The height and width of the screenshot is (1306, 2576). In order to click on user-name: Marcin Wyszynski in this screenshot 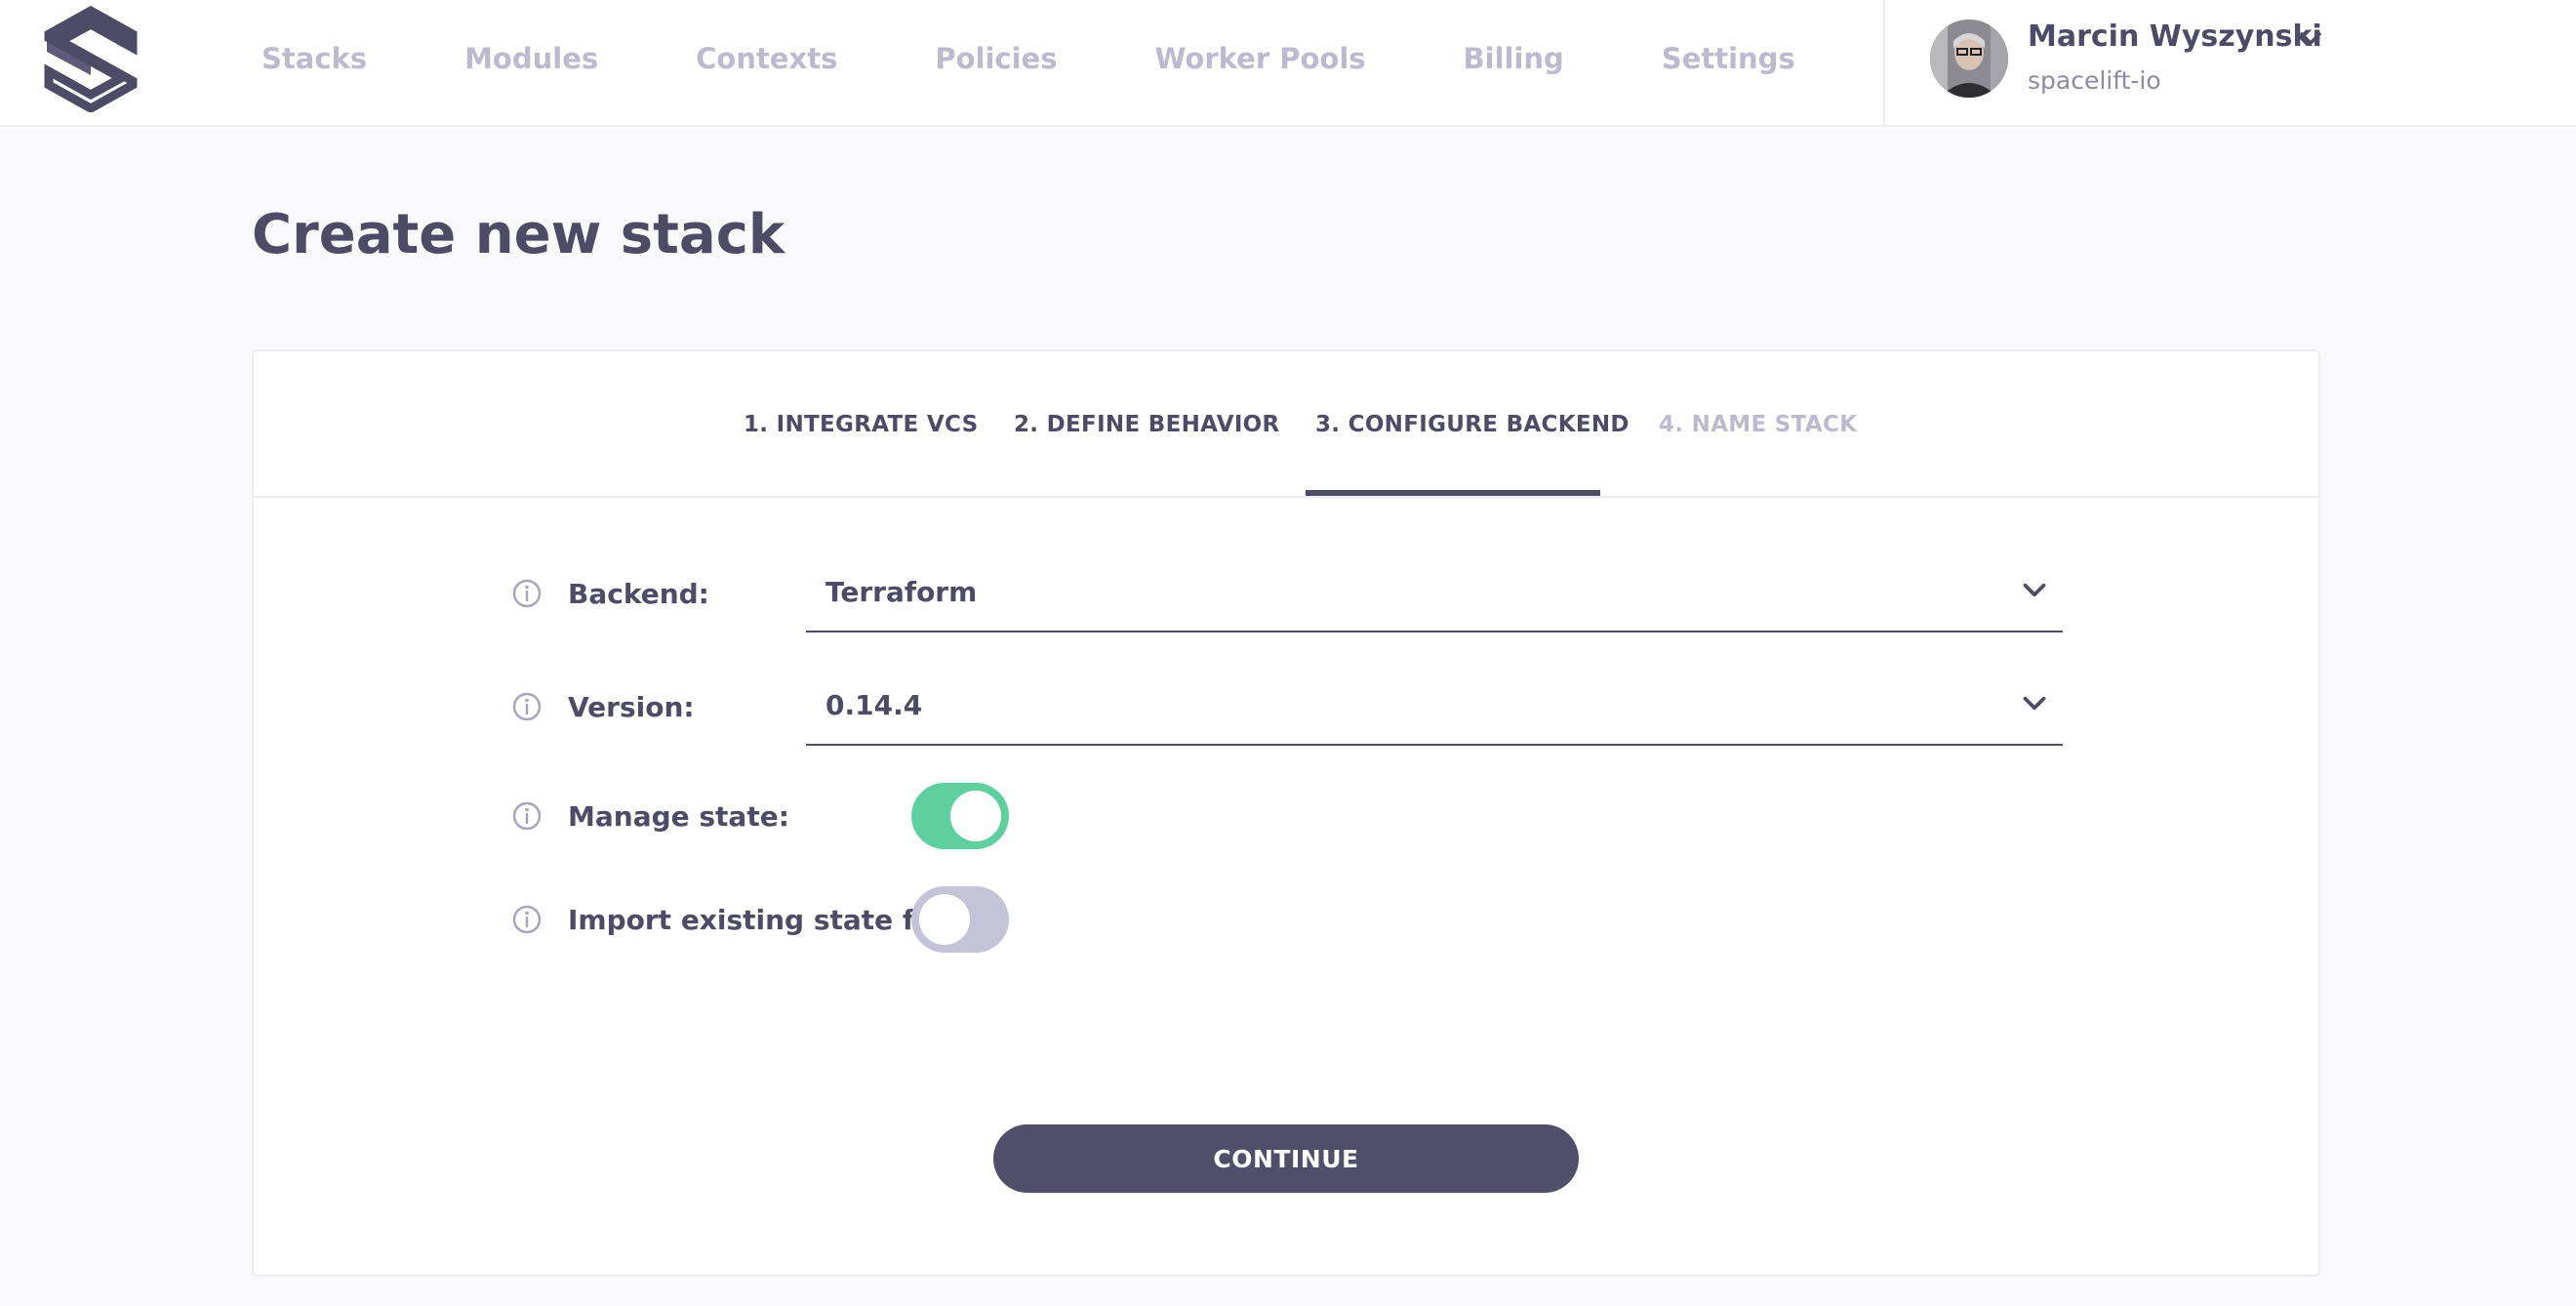, I will do `click(2175, 37)`.